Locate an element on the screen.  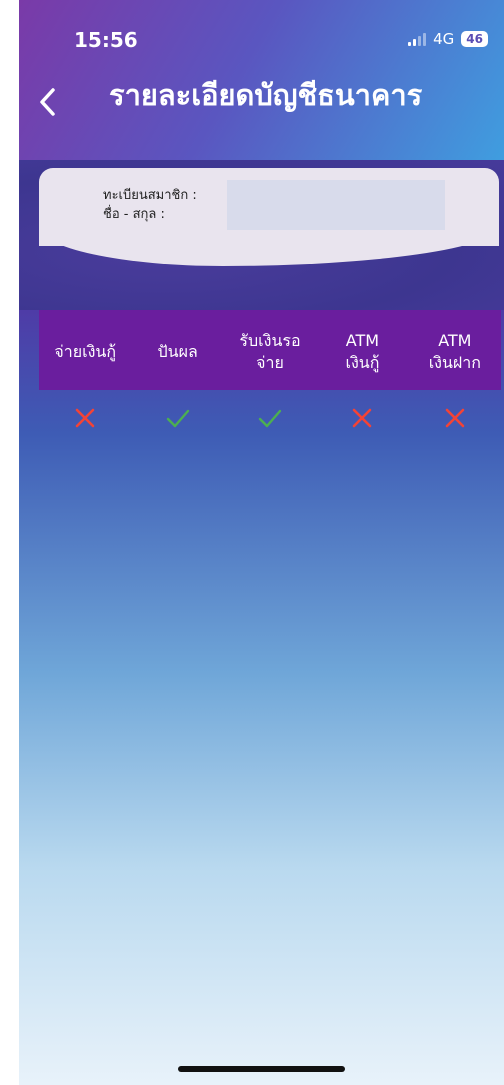
back-button is located at coordinates (48, 102).